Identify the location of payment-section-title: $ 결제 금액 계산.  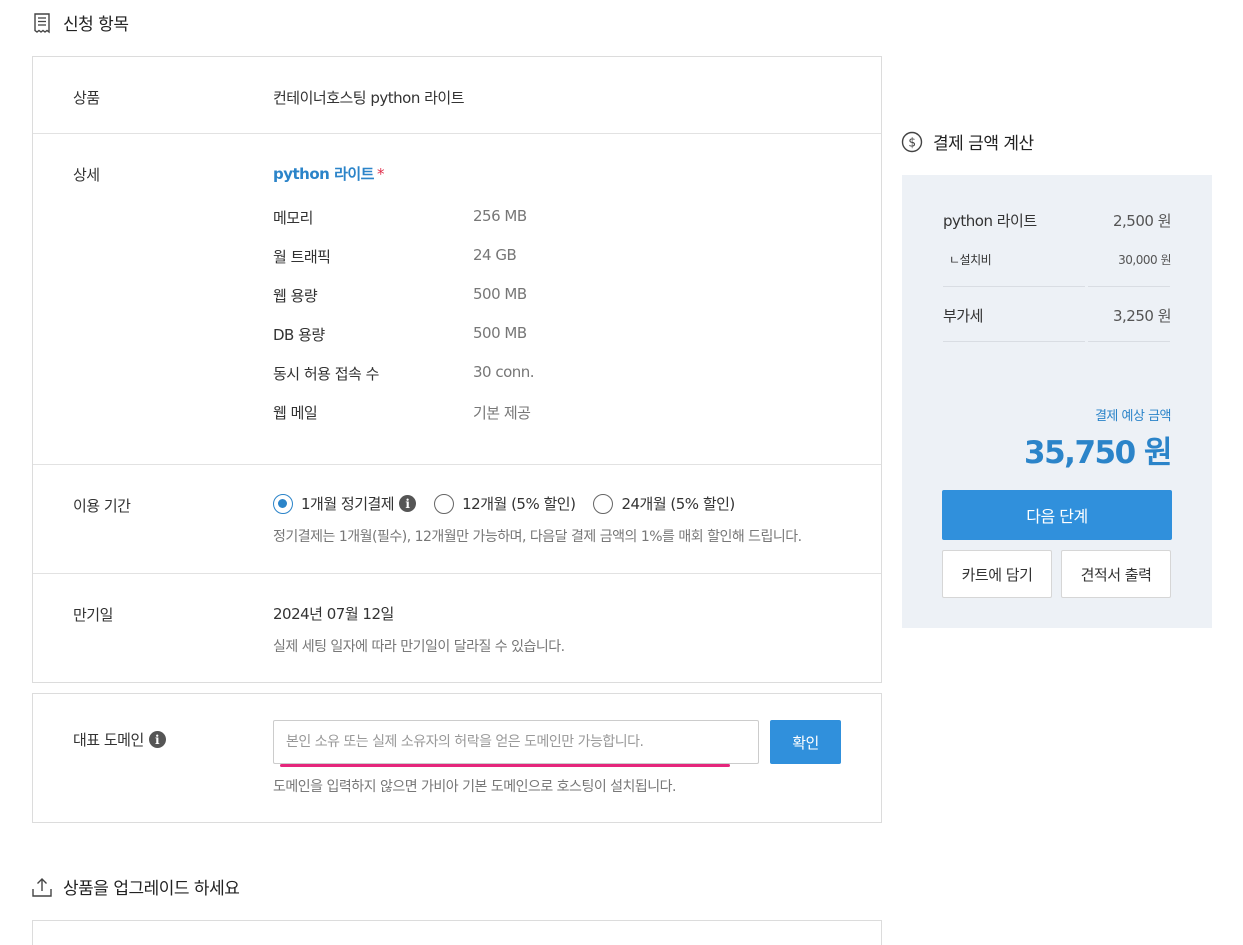
(967, 141).